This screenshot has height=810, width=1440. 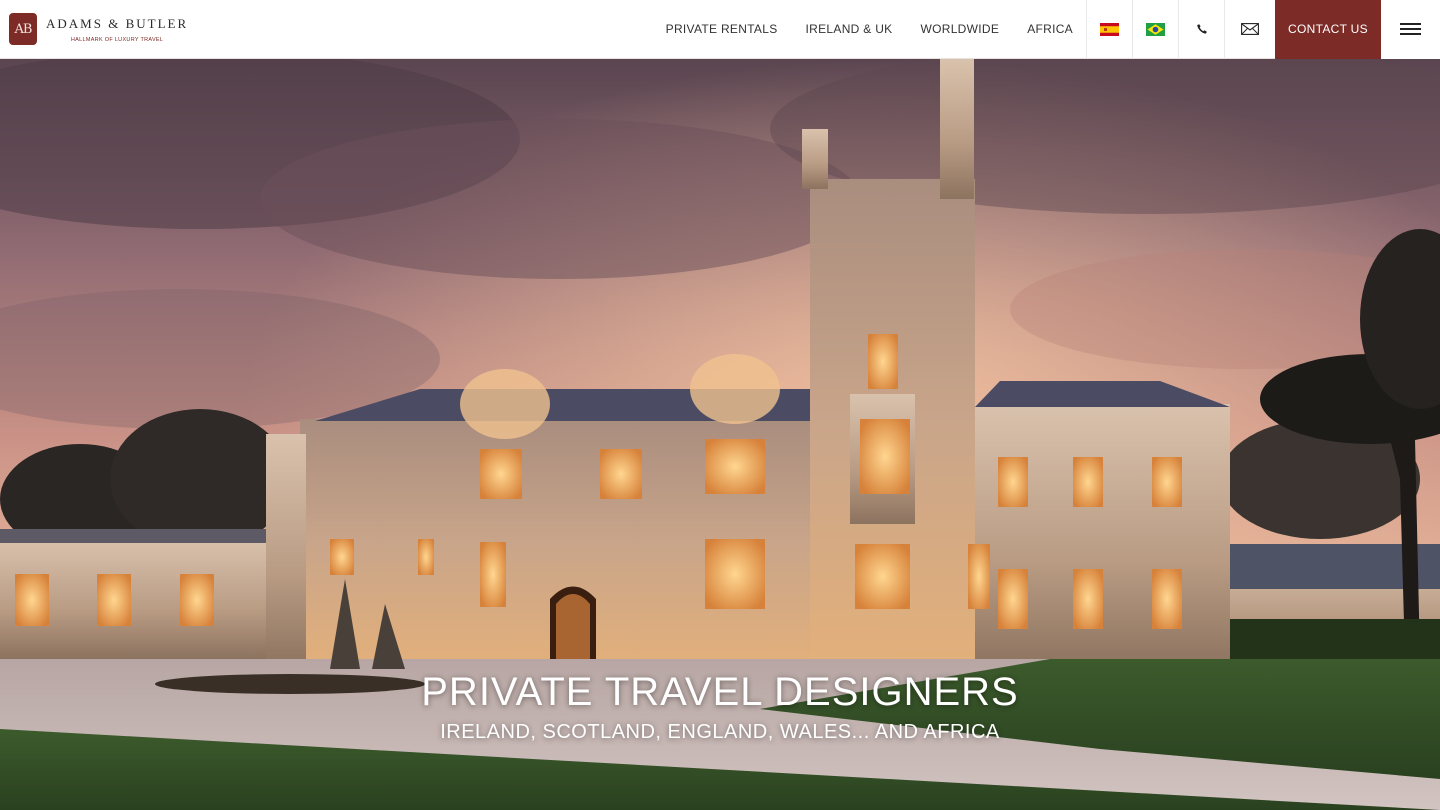 What do you see at coordinates (23, 29) in the screenshot?
I see `brand-monogram: AB` at bounding box center [23, 29].